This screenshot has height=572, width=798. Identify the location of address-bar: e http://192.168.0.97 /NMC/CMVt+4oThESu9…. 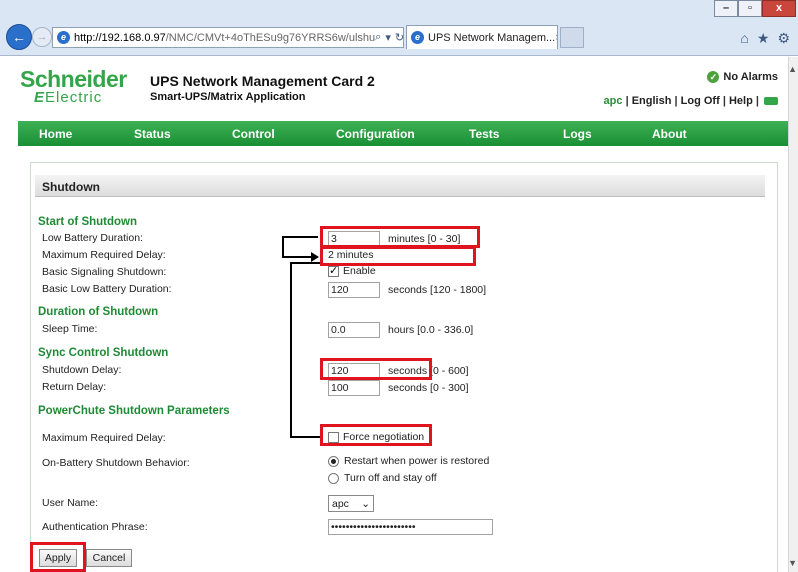
(228, 37).